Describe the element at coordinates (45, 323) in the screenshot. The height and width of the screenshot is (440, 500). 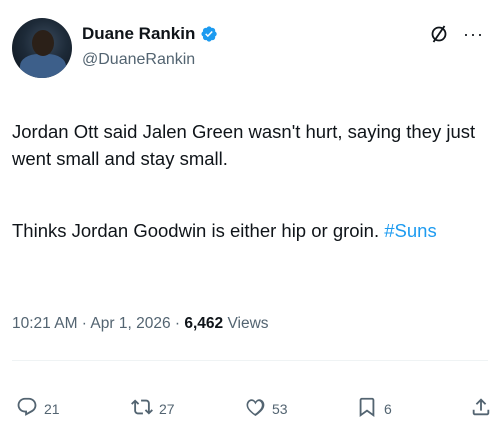
I see `tweet-time: 10:21 AM` at that location.